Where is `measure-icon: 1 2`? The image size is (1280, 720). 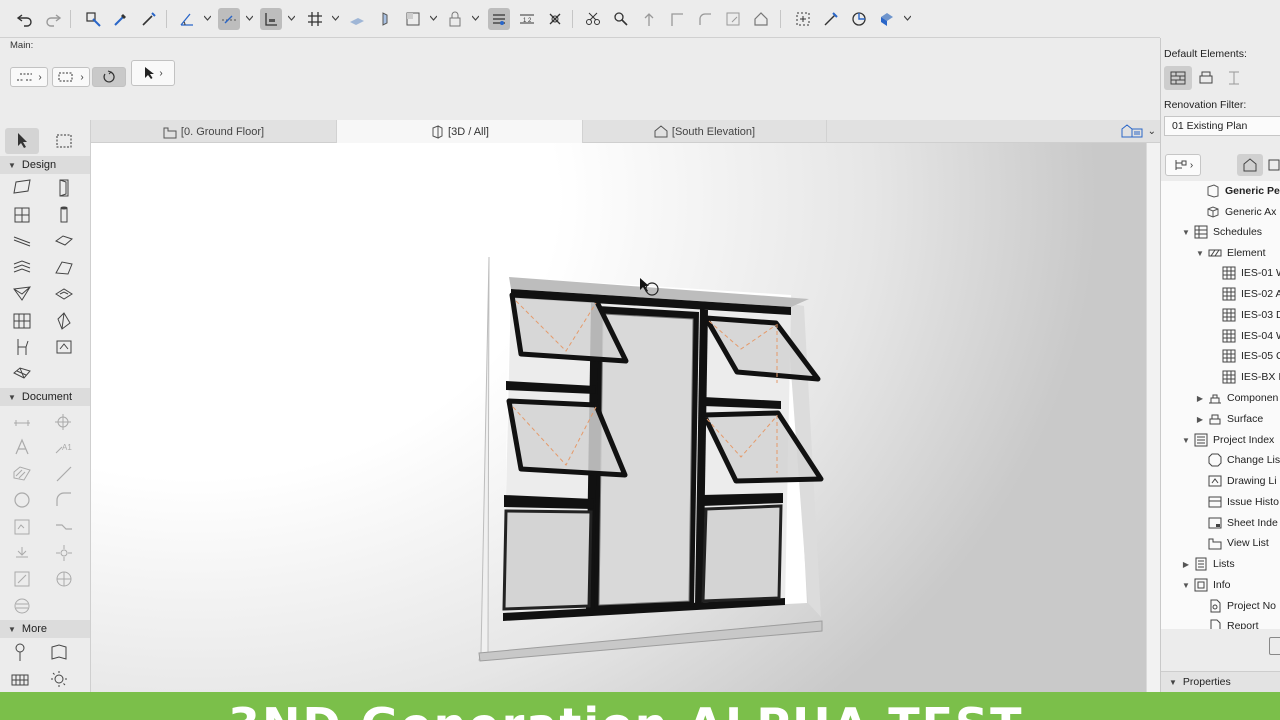 measure-icon: 1 2 is located at coordinates (527, 19).